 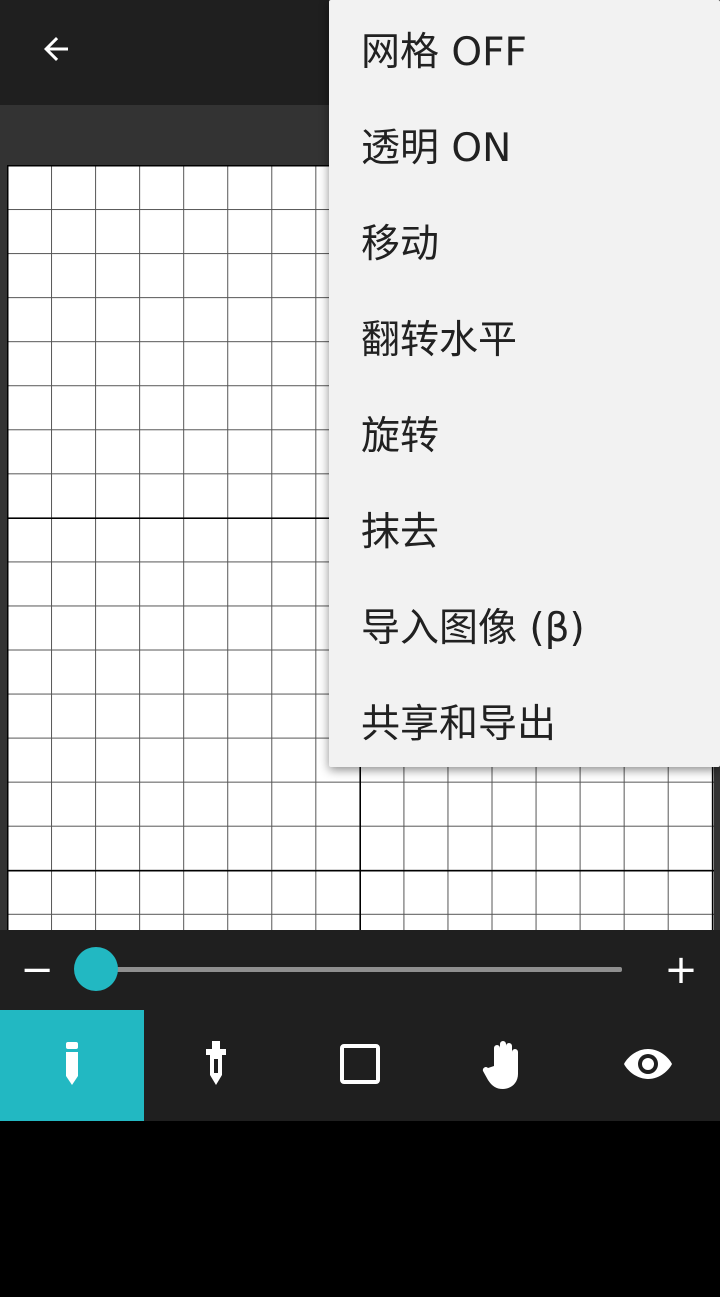 I want to click on arrow-left-icon, so click(x=56, y=51).